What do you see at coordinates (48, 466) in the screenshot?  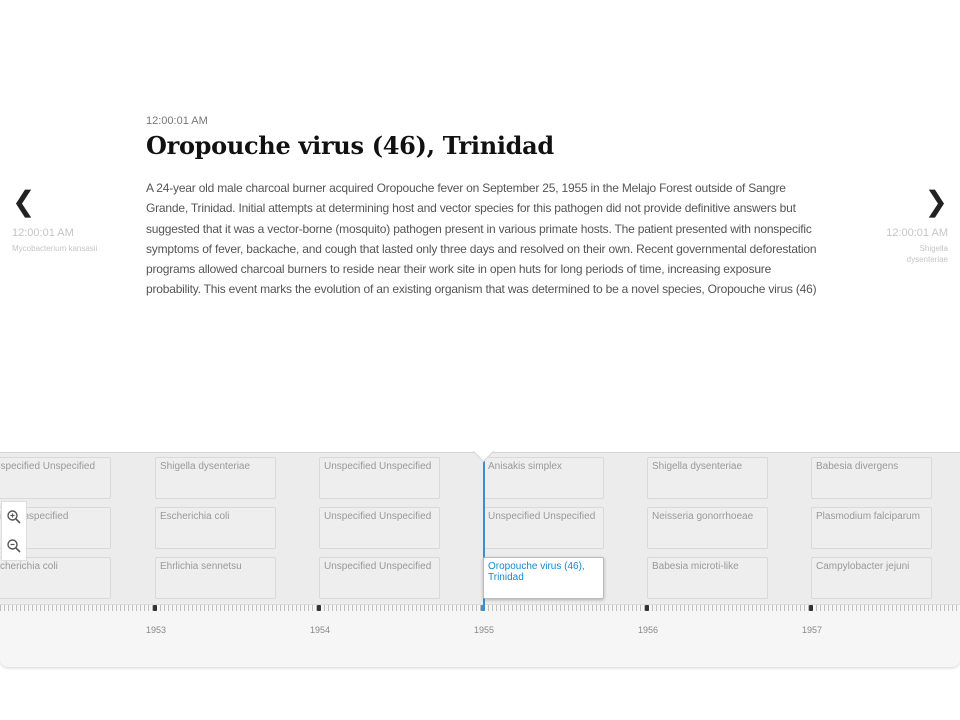 I see `marker-label: nspecified Unspecified` at bounding box center [48, 466].